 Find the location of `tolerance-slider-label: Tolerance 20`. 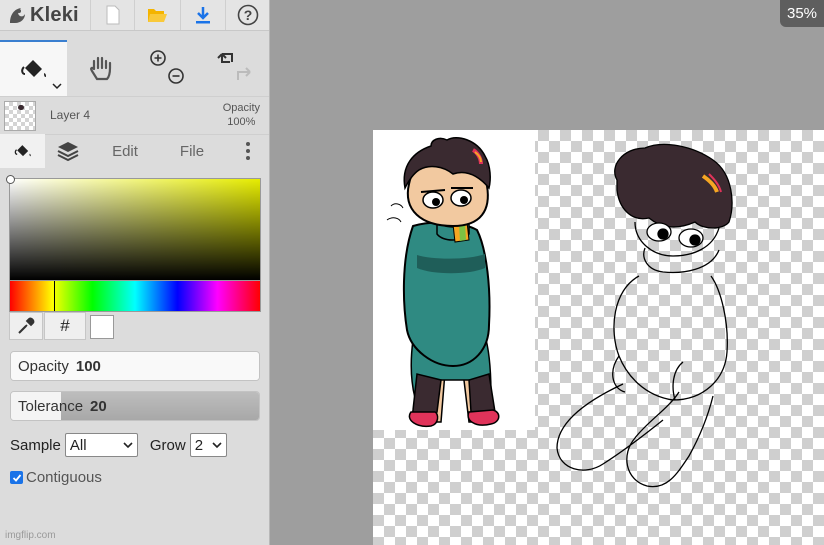

tolerance-slider-label: Tolerance 20 is located at coordinates (62, 406).